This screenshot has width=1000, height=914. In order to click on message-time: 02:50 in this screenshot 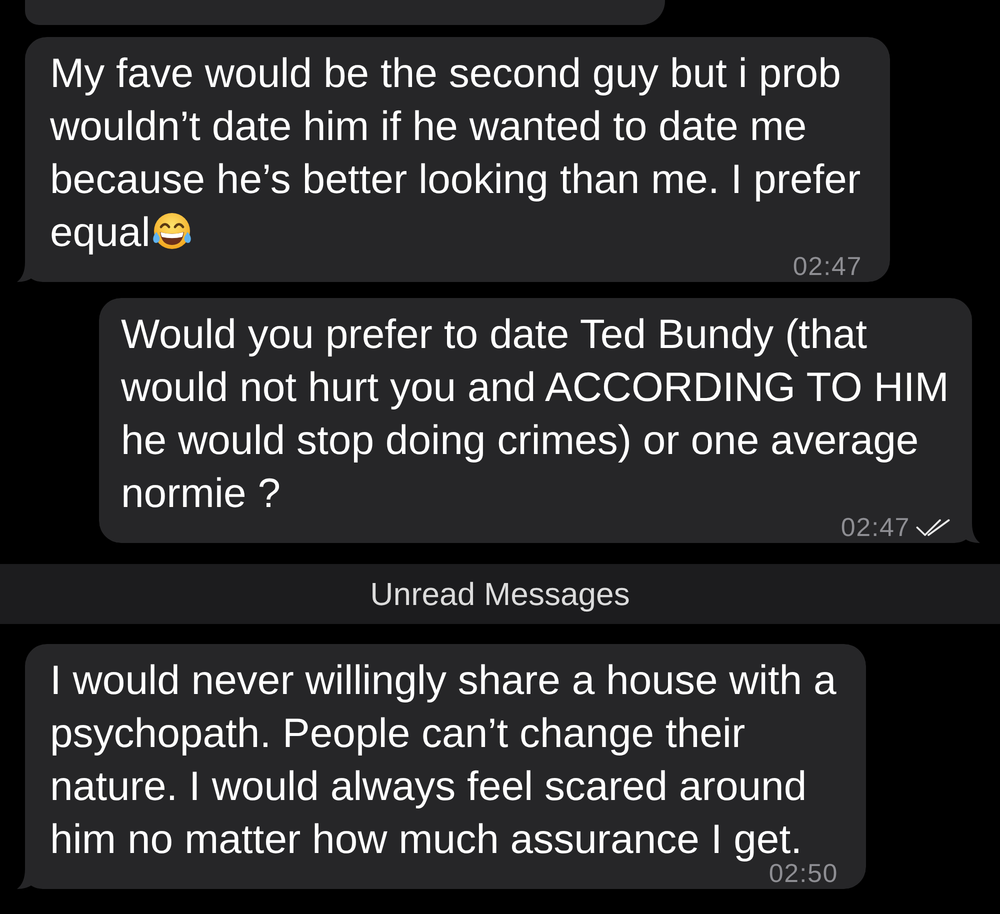, I will do `click(803, 873)`.